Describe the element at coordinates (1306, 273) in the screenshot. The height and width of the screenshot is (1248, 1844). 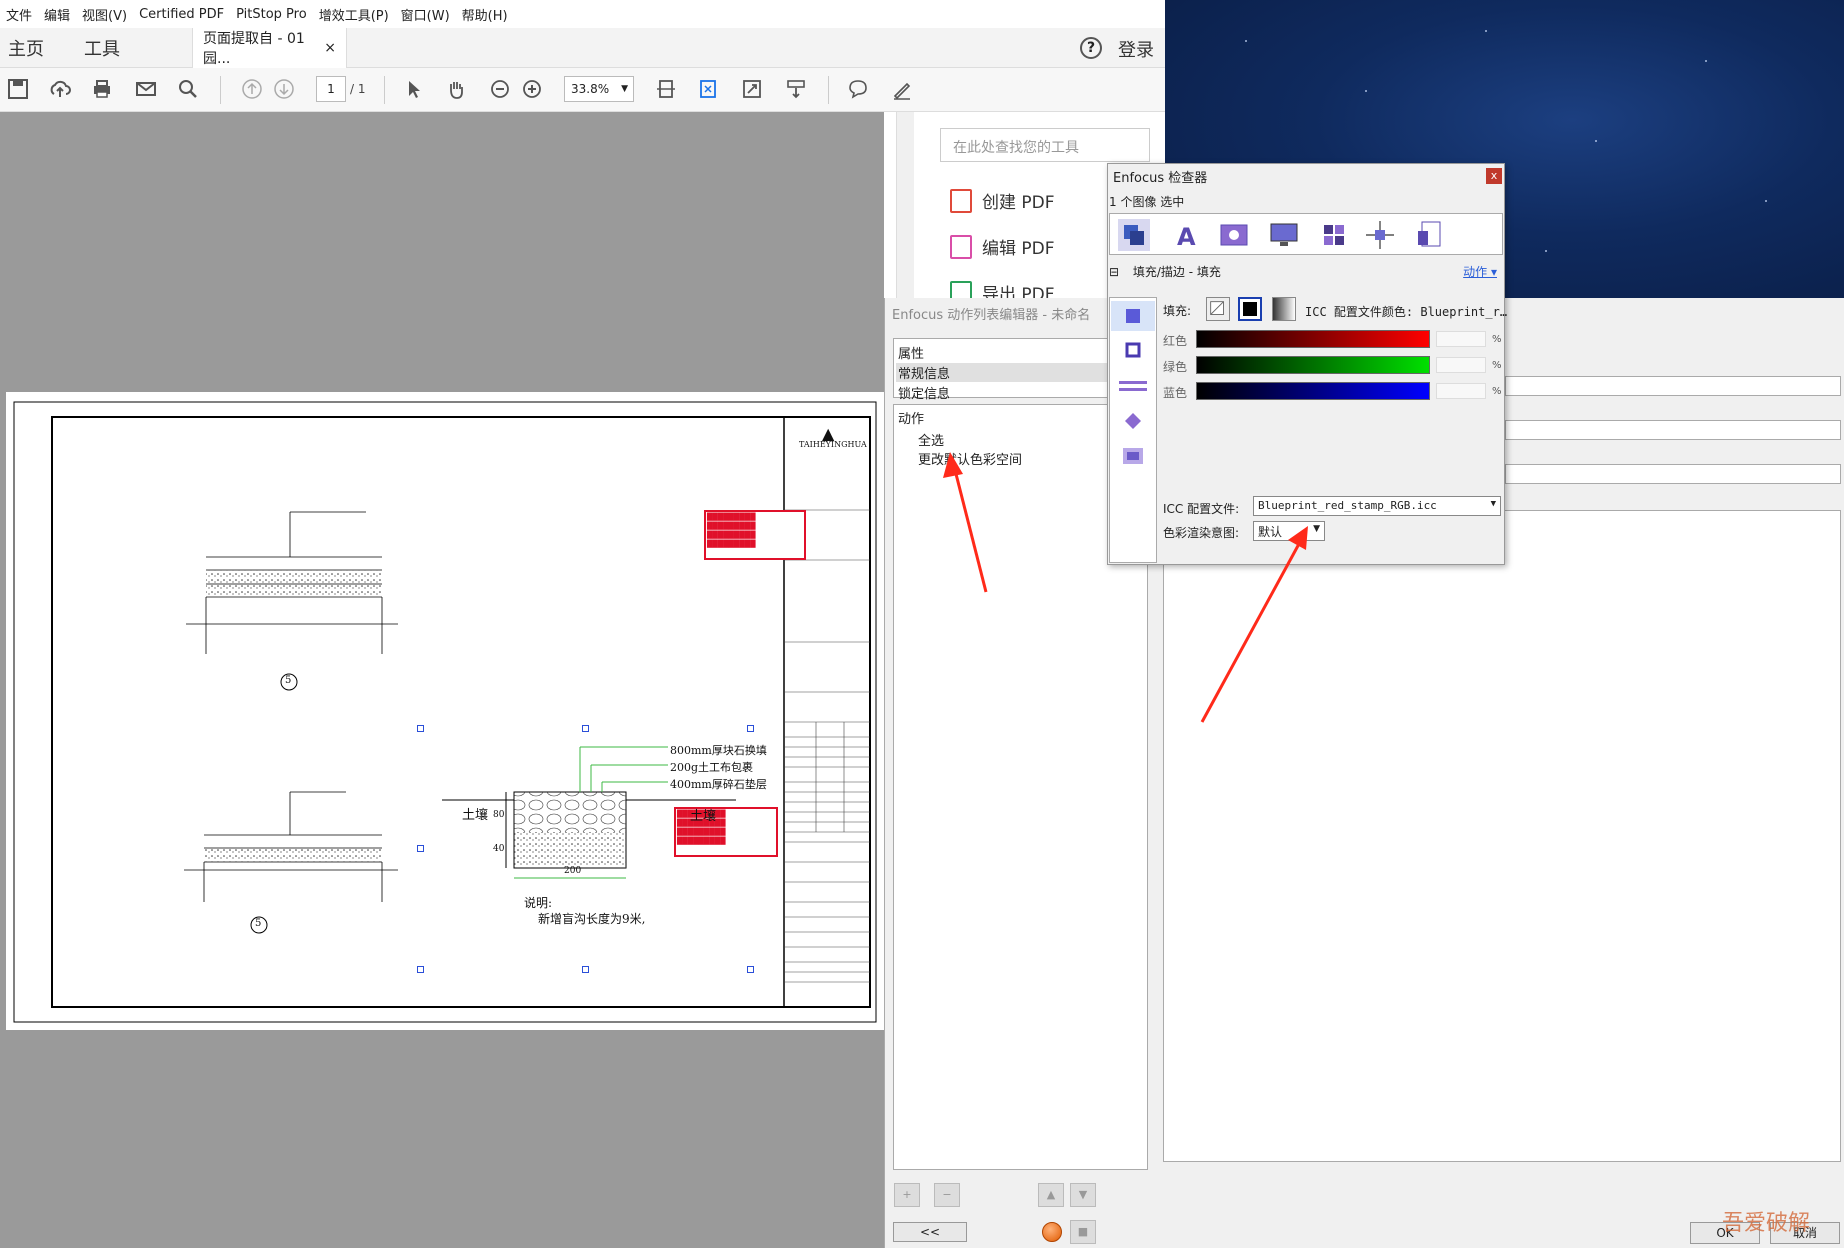
I see `section-header: ⊟ 填充/描边 - 填充 动作 ▾` at that location.